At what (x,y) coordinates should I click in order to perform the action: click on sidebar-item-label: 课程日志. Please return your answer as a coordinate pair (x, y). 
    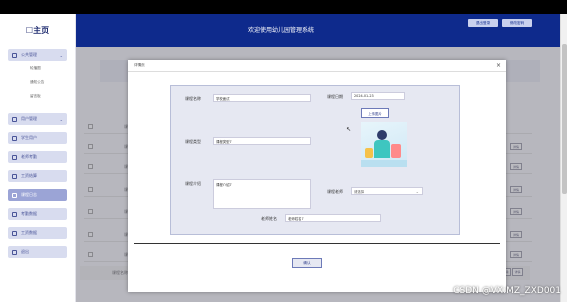
    Looking at the image, I should click on (29, 194).